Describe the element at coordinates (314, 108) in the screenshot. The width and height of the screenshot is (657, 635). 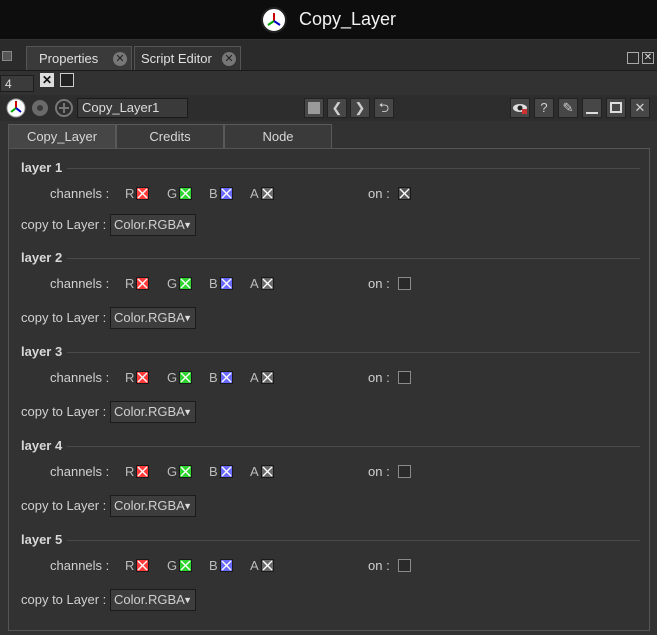
I see `color-swatch-icon` at that location.